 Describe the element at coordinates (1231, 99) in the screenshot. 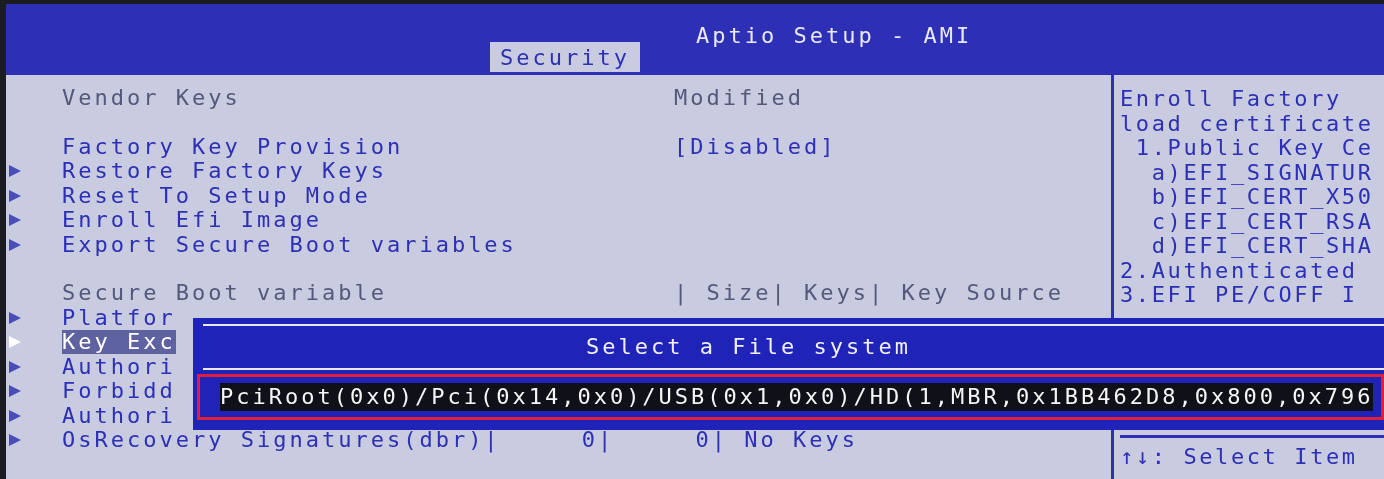

I see `help-text: Enroll Factory` at that location.